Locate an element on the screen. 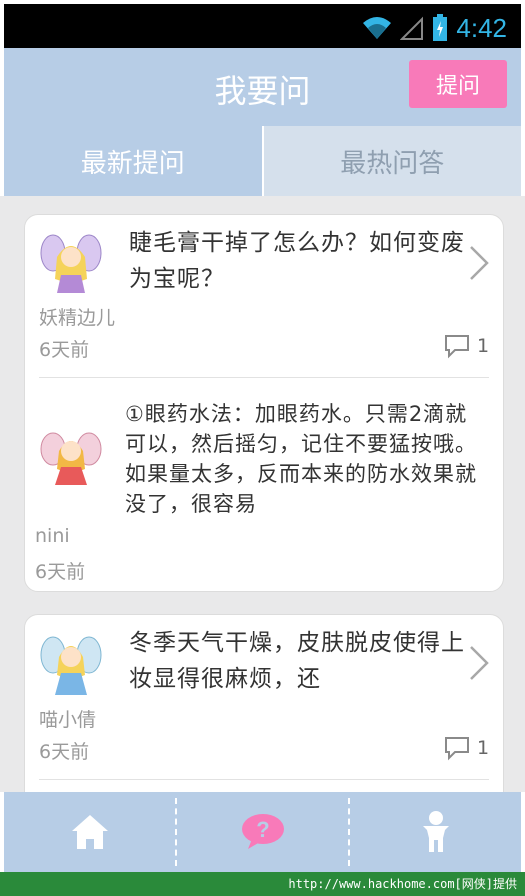  tab-hot-answers: 最热问答 is located at coordinates (392, 161).